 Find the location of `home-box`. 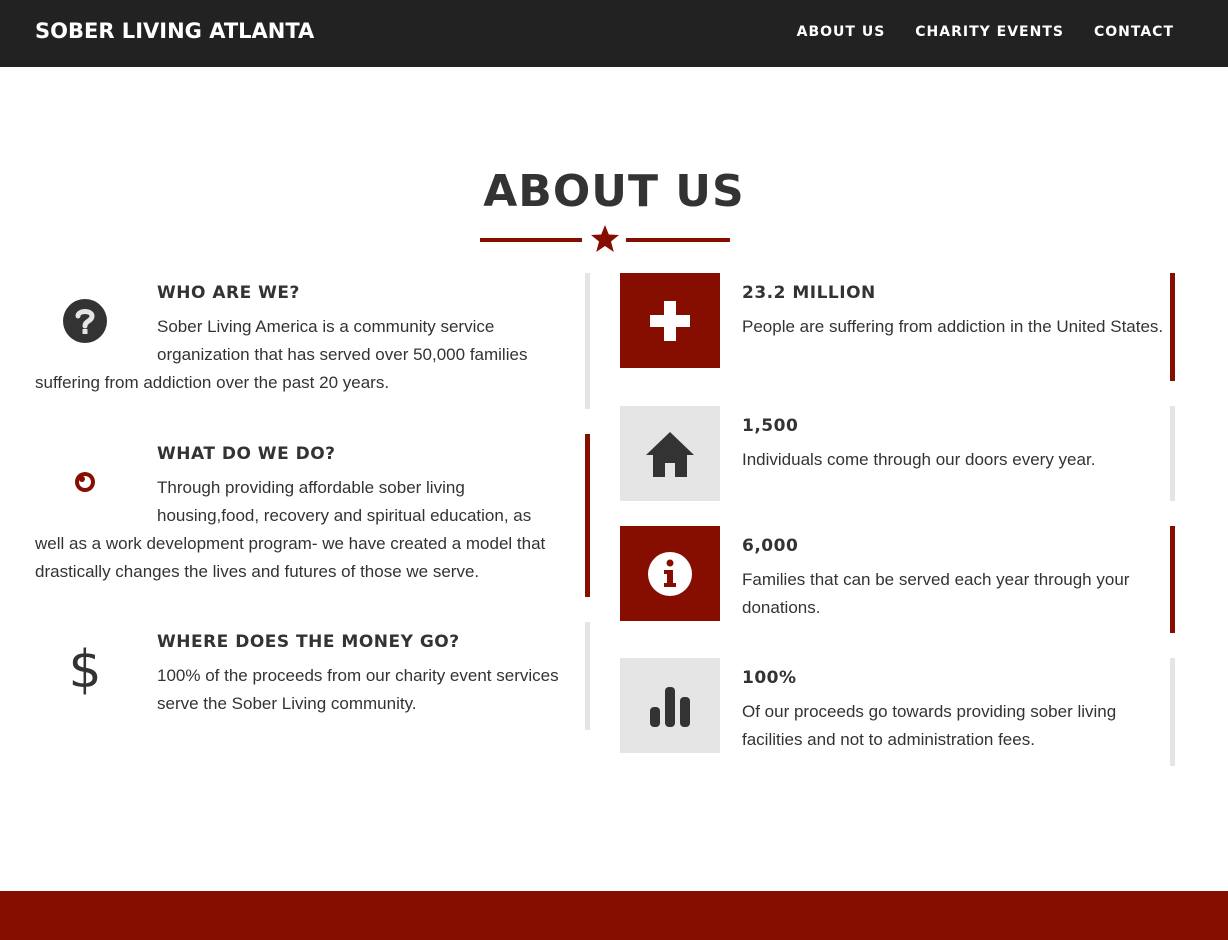

home-box is located at coordinates (670, 453).